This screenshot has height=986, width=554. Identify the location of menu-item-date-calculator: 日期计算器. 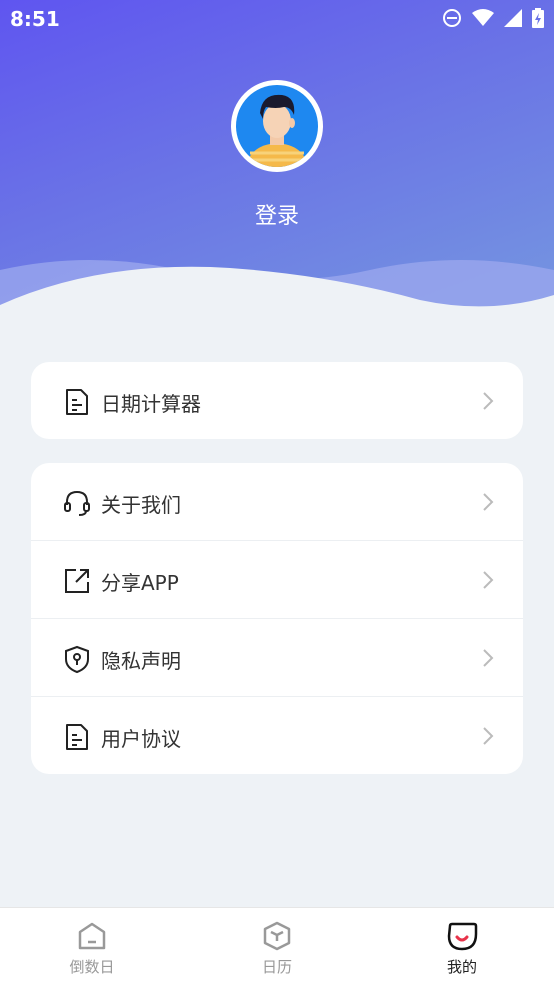
(277, 400).